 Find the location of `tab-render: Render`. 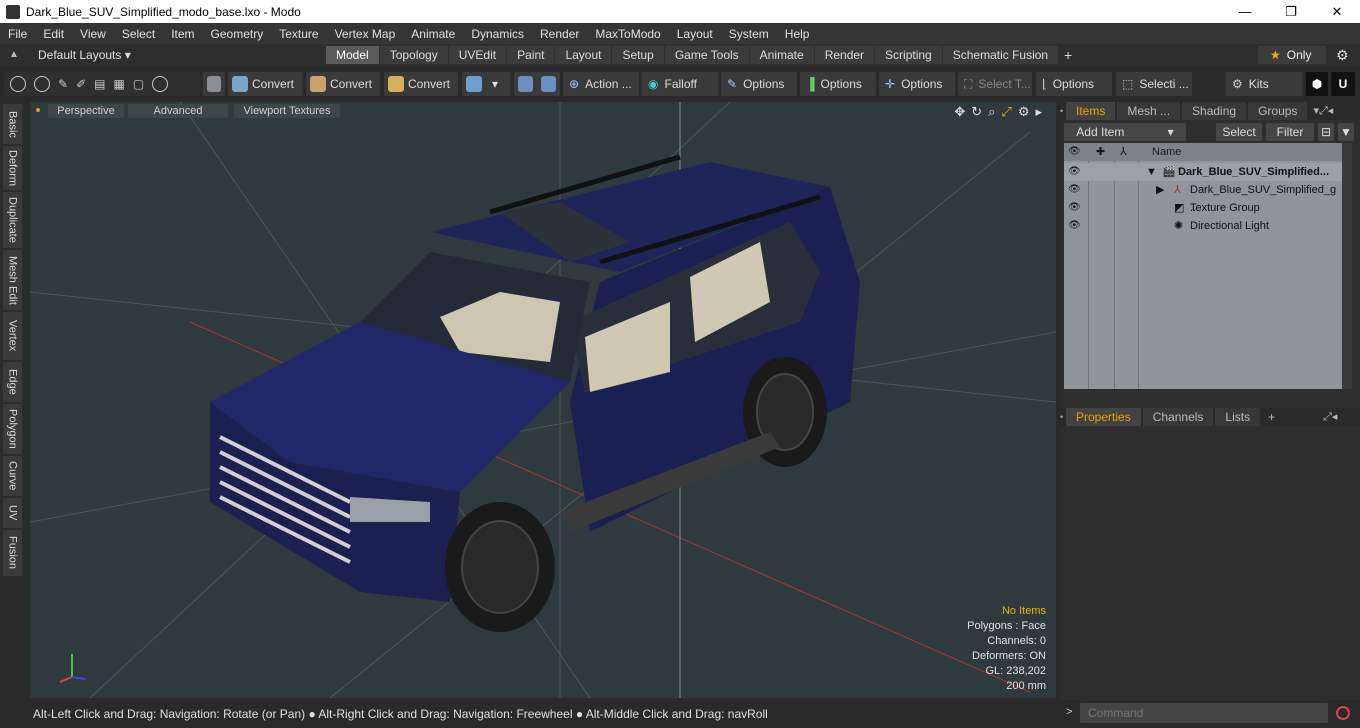

tab-render: Render is located at coordinates (844, 55).